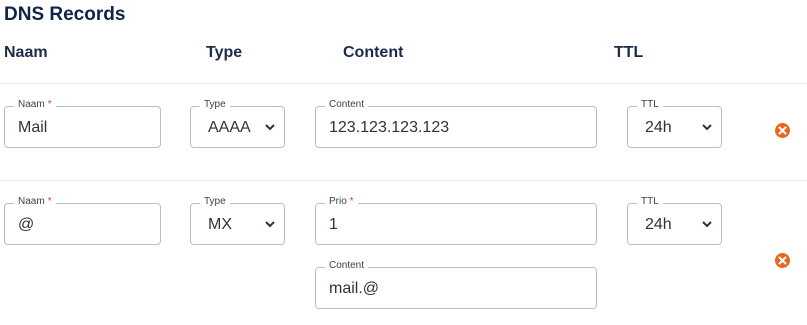 The width and height of the screenshot is (807, 325). Describe the element at coordinates (338, 201) in the screenshot. I see `prio-field-label: Prio` at that location.